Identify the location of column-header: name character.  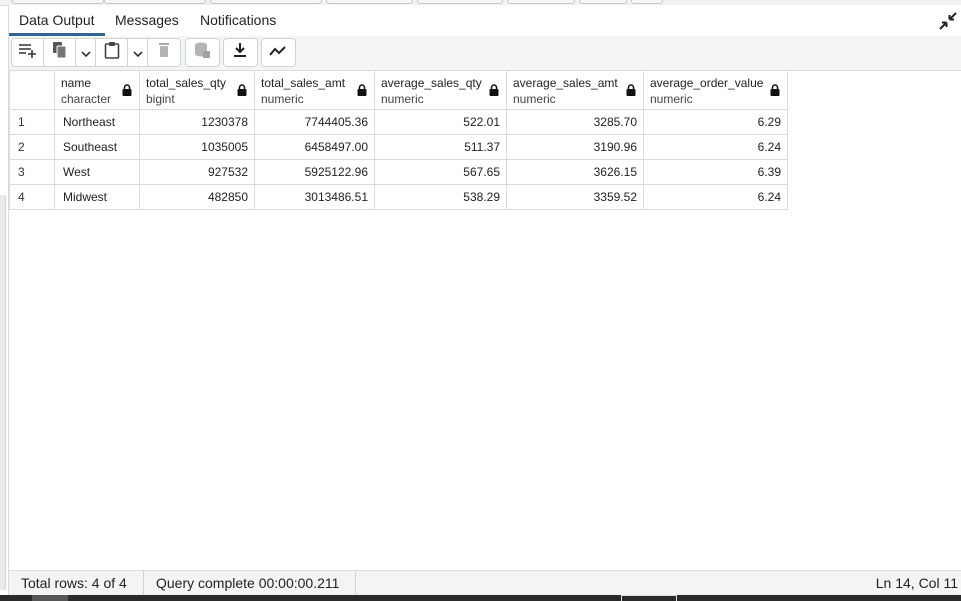
(97, 90).